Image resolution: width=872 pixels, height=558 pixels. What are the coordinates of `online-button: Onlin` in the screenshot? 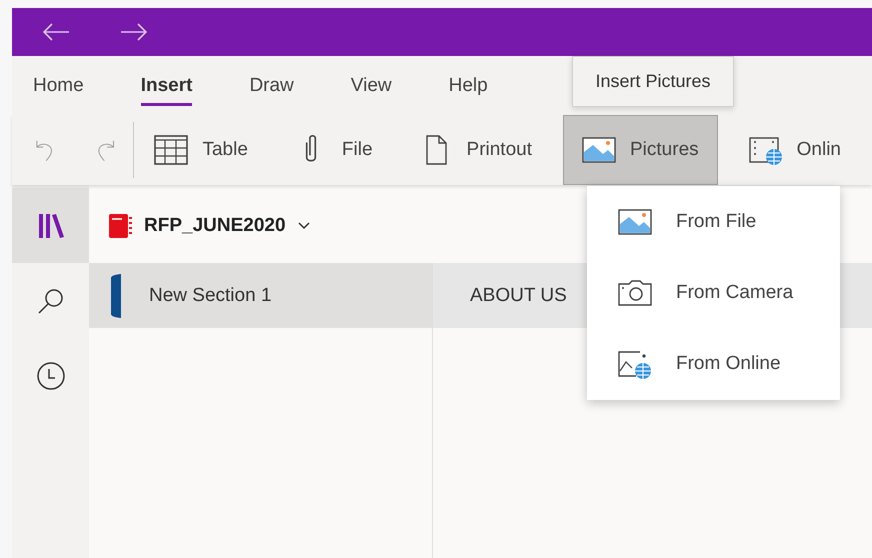 It's located at (795, 150).